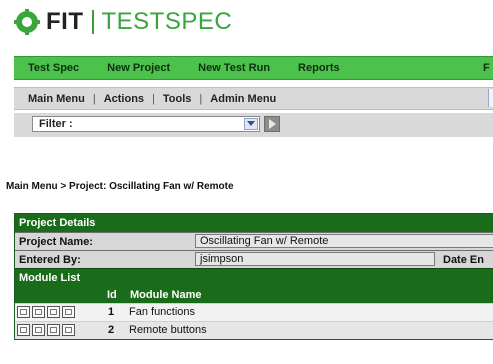 The height and width of the screenshot is (364, 493). I want to click on entered-by-field: jsimpson, so click(315, 259).